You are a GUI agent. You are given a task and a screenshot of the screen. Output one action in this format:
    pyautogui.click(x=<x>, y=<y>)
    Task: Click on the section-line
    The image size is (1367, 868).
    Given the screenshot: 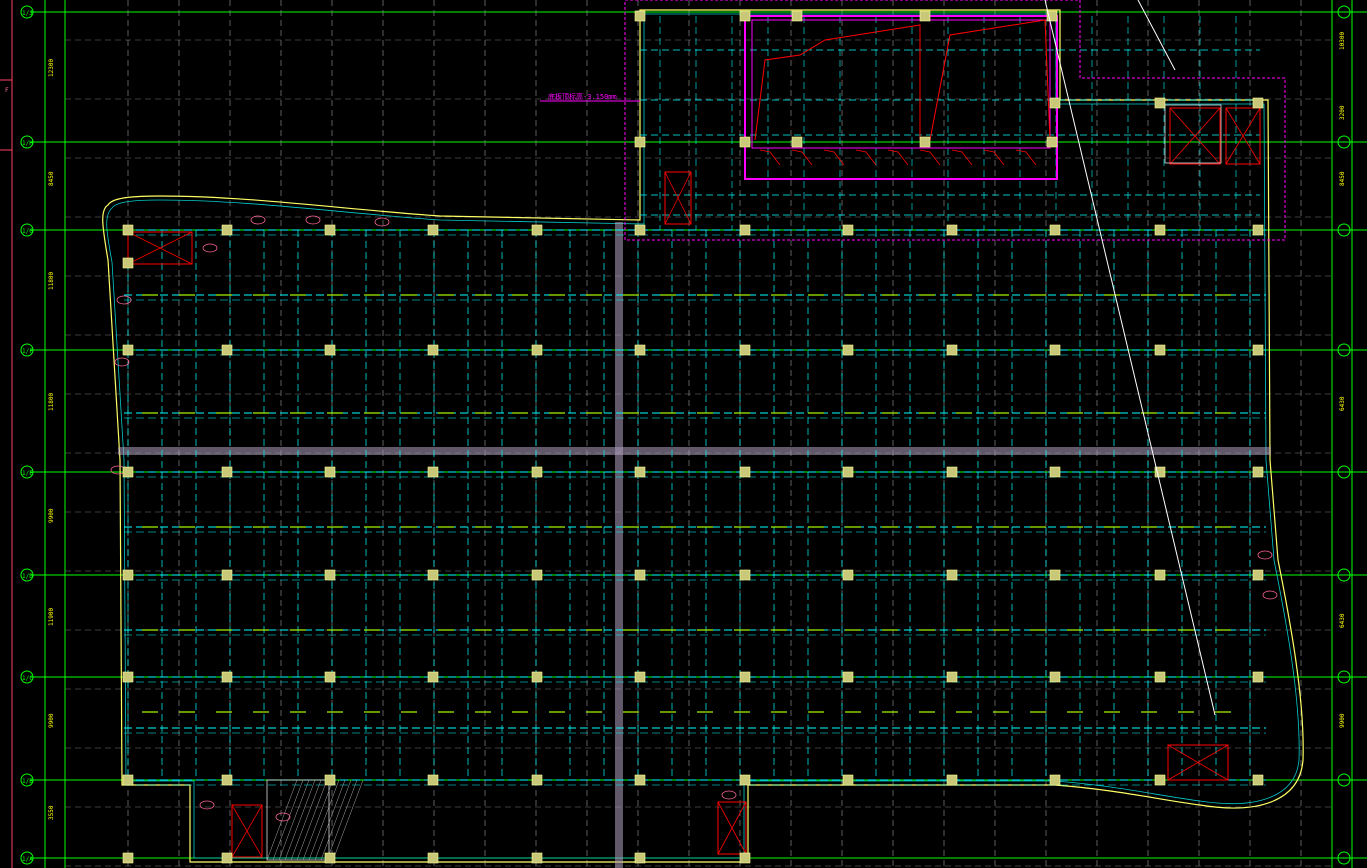 What is the action you would take?
    pyautogui.click(x=1130, y=358)
    